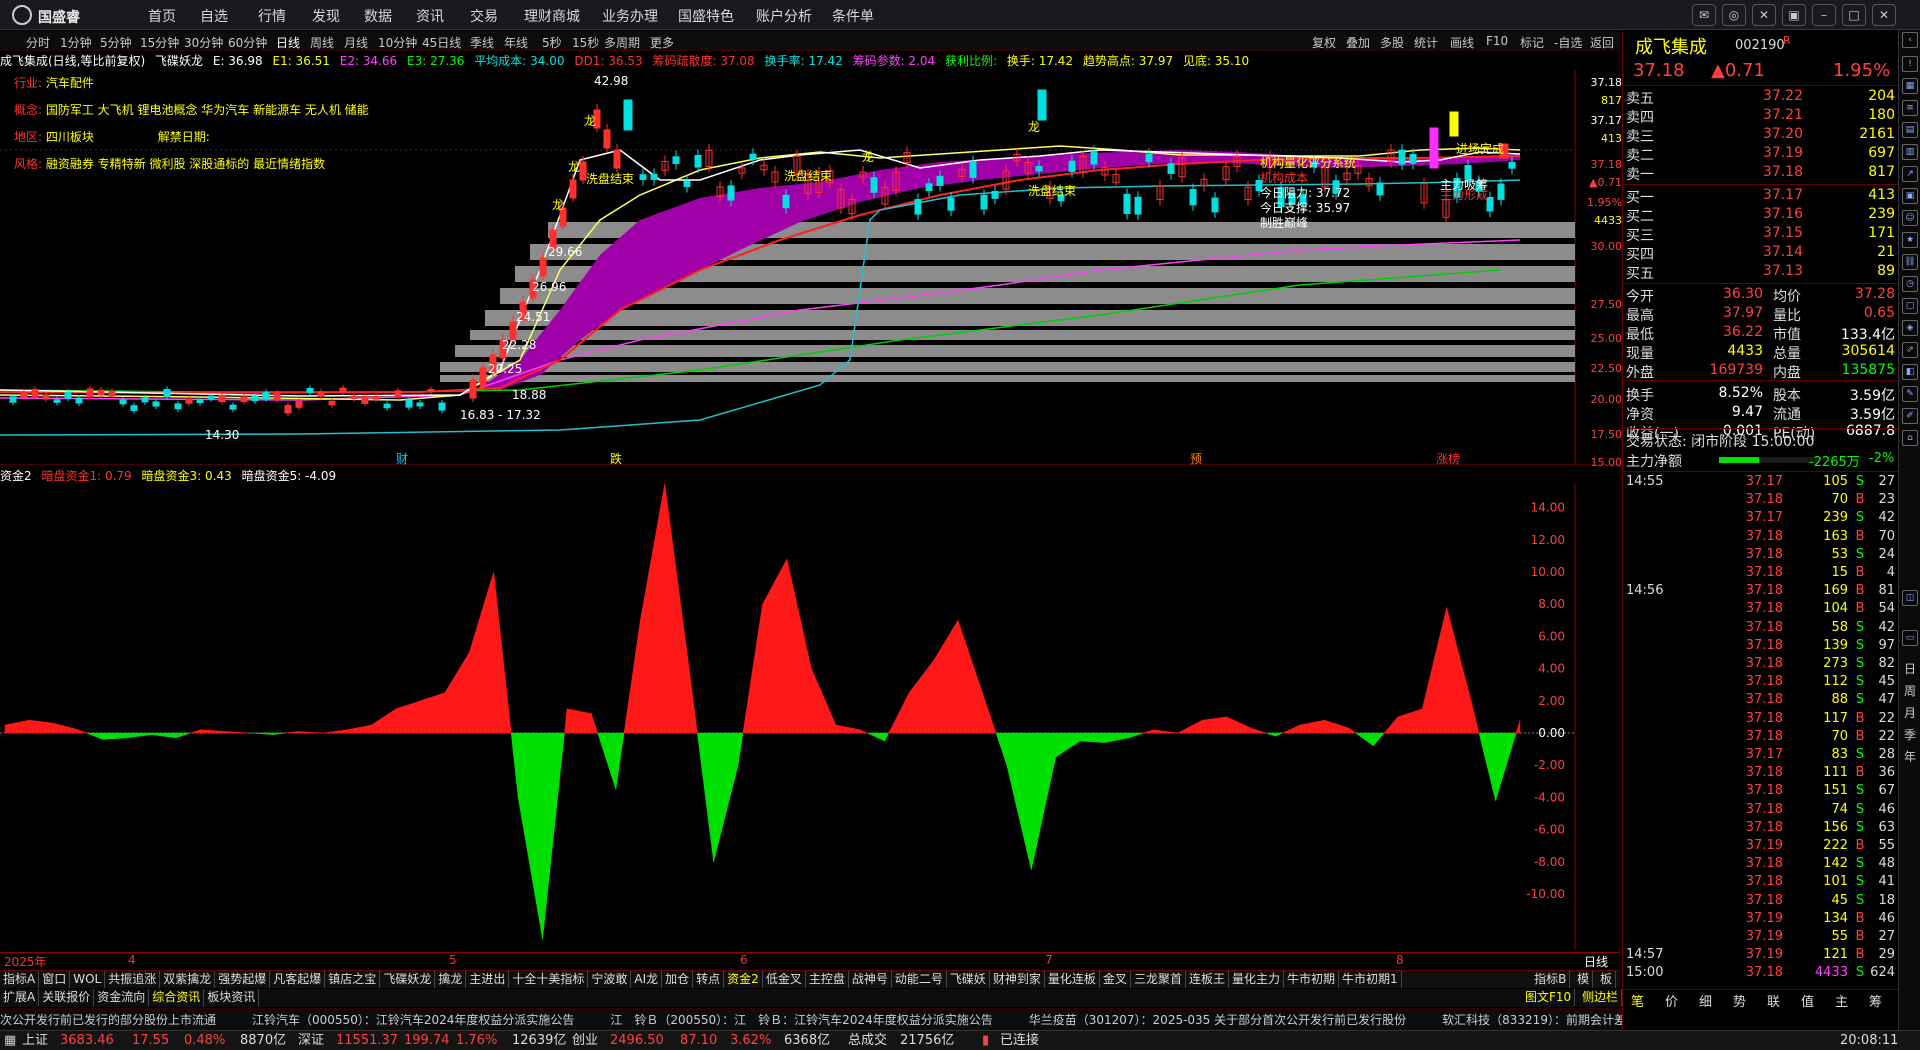 The height and width of the screenshot is (1050, 1920). I want to click on quote-tab-3: 势, so click(1739, 1000).